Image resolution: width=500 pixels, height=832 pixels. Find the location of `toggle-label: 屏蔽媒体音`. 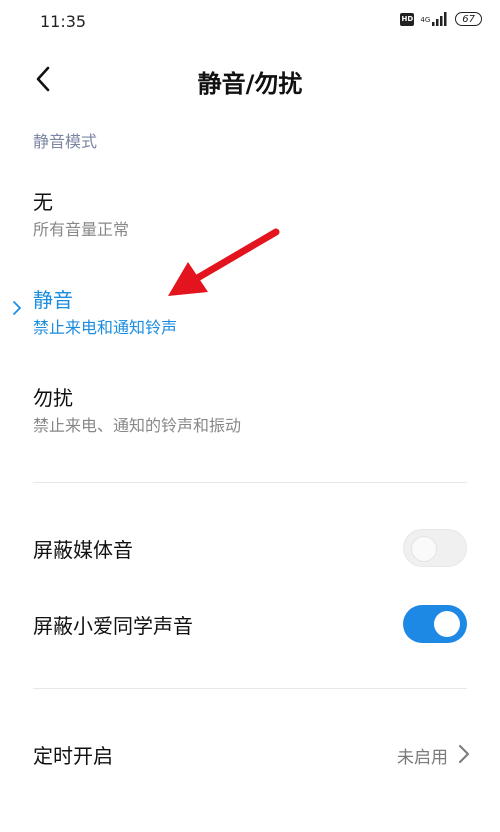

toggle-label: 屏蔽媒体音 is located at coordinates (83, 550).